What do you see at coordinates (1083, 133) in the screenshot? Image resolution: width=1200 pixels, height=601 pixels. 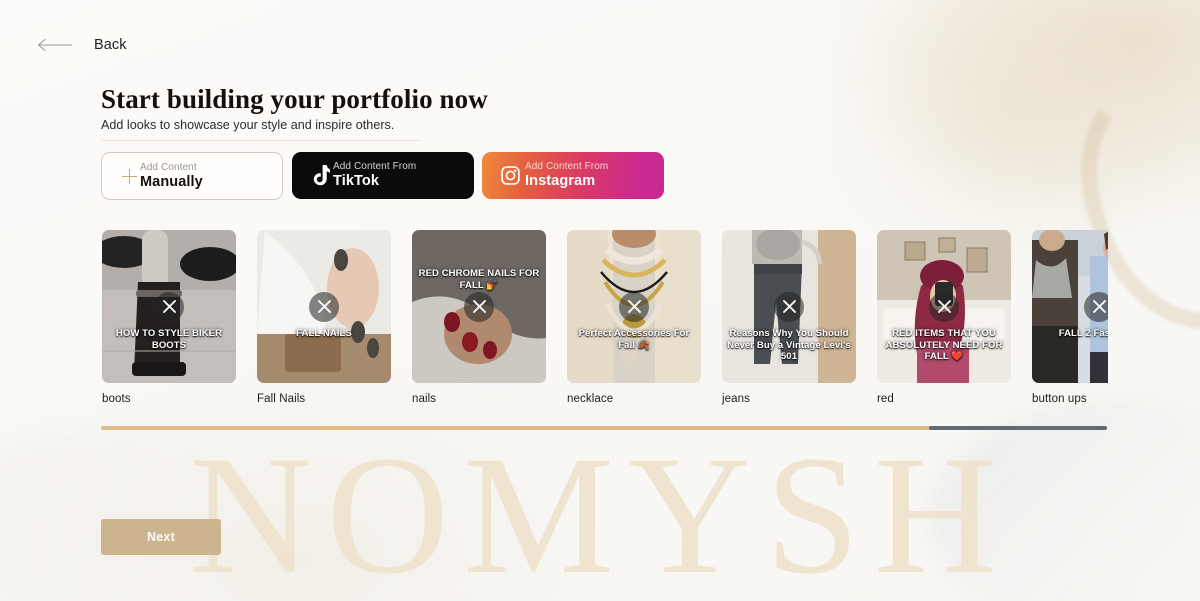 I see `background-brushstroke-top` at bounding box center [1083, 133].